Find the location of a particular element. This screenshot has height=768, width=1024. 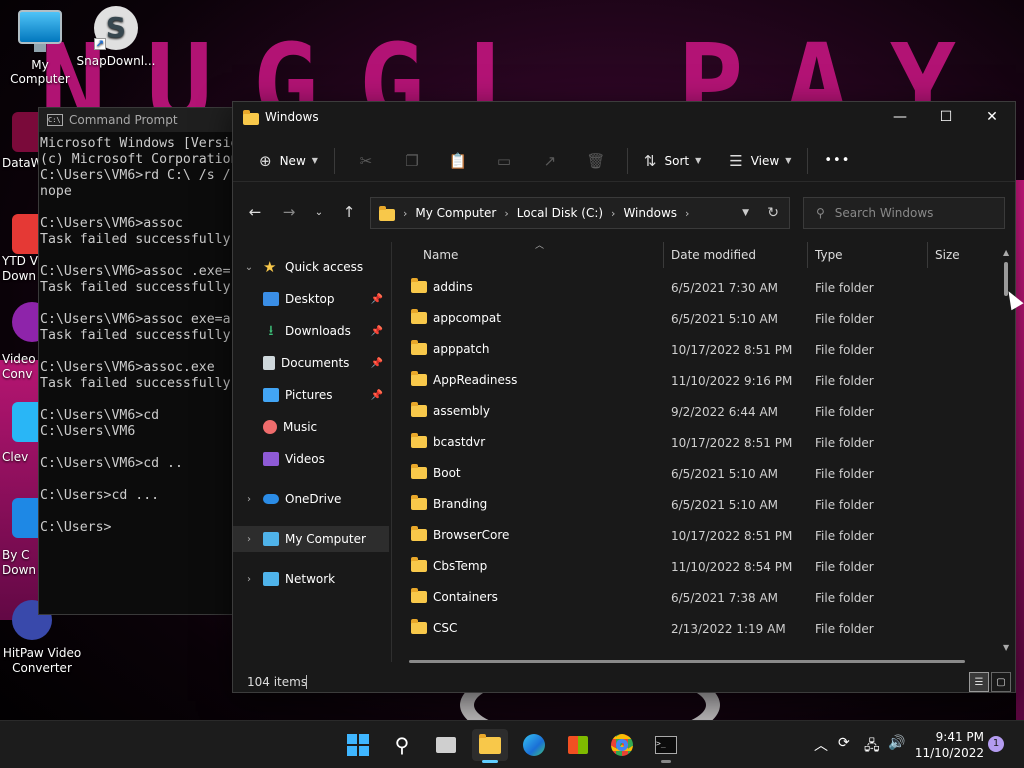

volume-icon: 🔊 is located at coordinates (896, 743).